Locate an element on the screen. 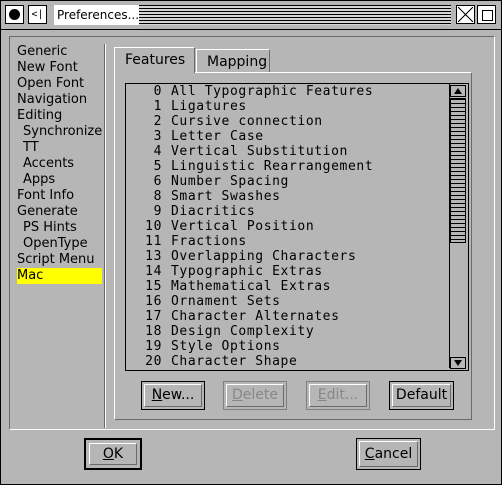  list-item: 5 Linguistic Rearrangement is located at coordinates (287, 166).